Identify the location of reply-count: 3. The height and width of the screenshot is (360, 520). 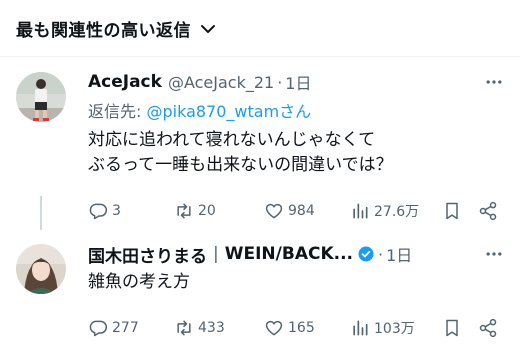
(116, 211).